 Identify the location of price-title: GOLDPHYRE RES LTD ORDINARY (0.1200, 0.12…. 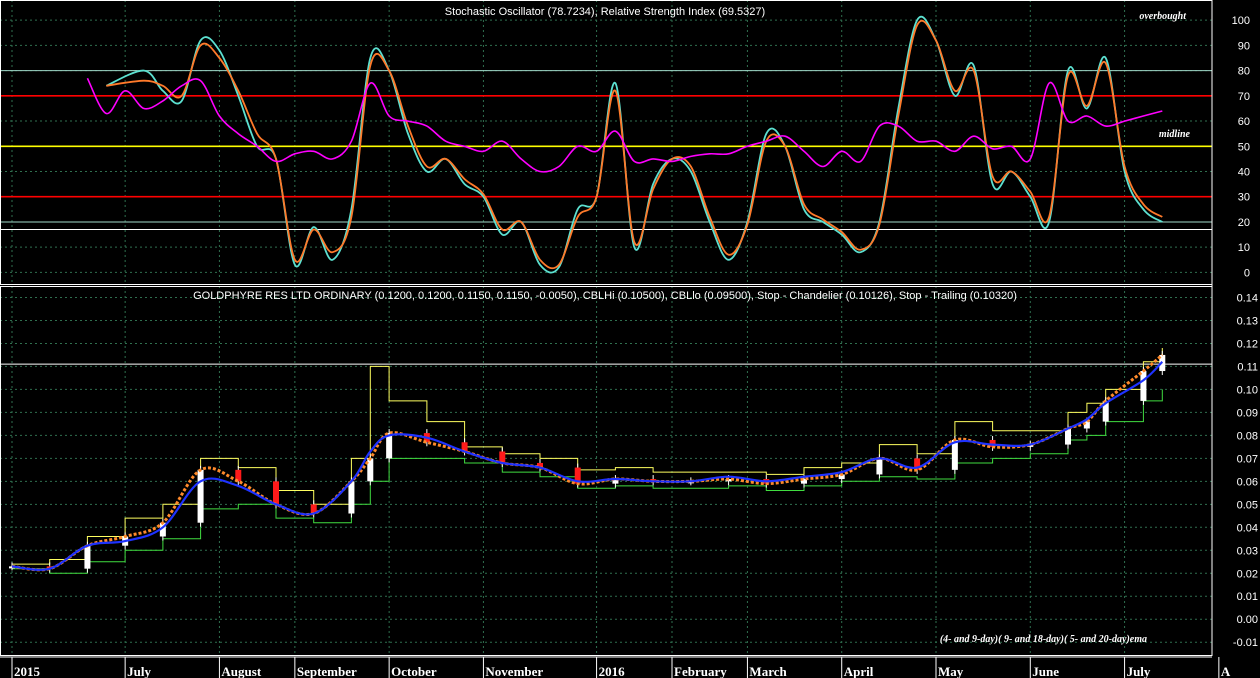
(605, 296).